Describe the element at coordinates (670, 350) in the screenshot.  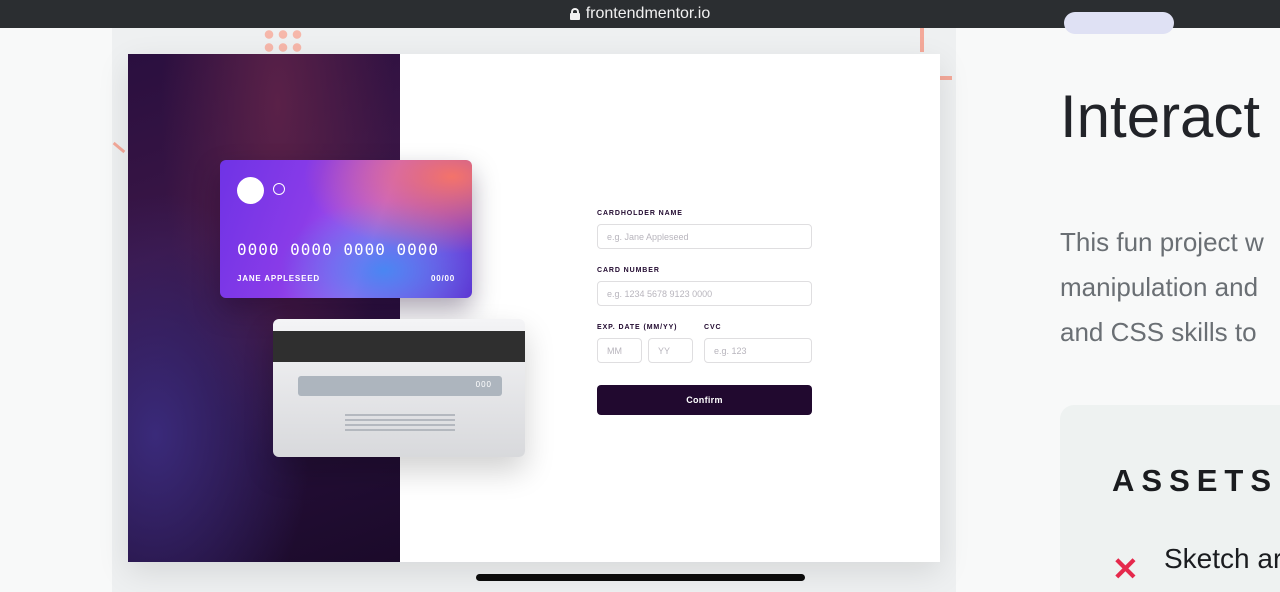
I see `exp-year-input` at that location.